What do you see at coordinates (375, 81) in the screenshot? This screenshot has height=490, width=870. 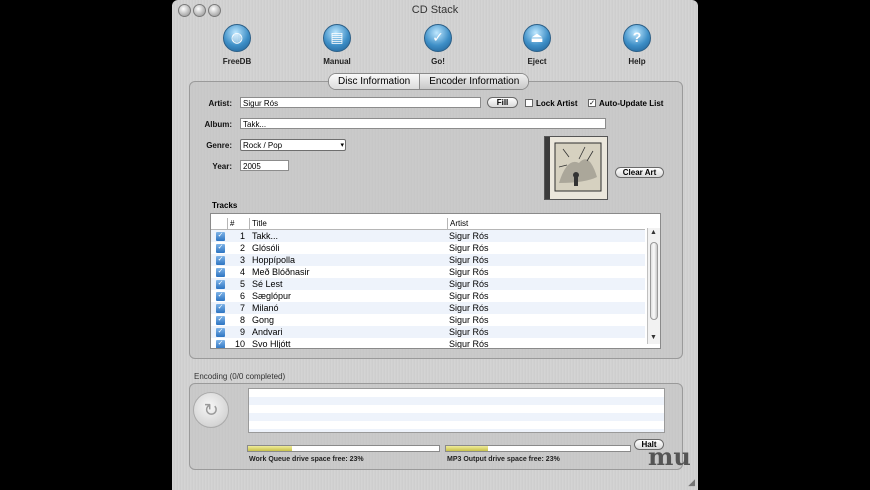 I see `tab-disc-information: Disc Information` at bounding box center [375, 81].